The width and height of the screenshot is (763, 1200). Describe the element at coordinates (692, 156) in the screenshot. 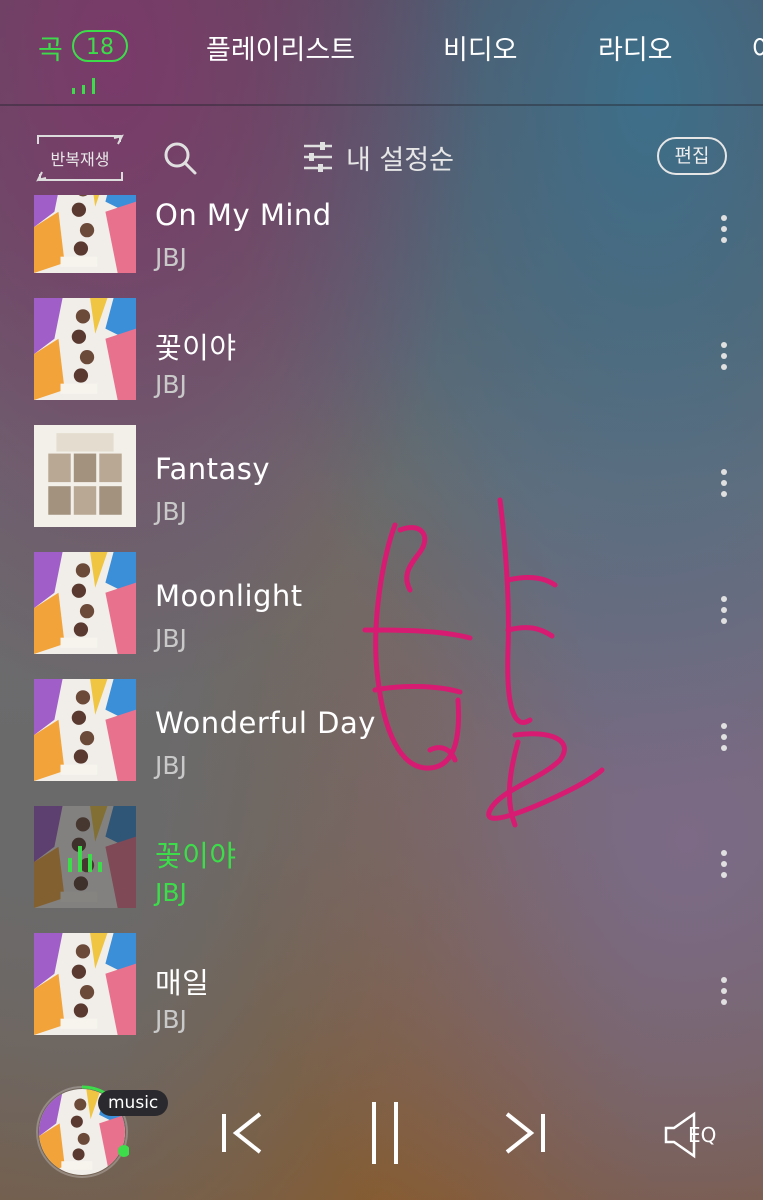

I see `edit-button: 편집` at that location.